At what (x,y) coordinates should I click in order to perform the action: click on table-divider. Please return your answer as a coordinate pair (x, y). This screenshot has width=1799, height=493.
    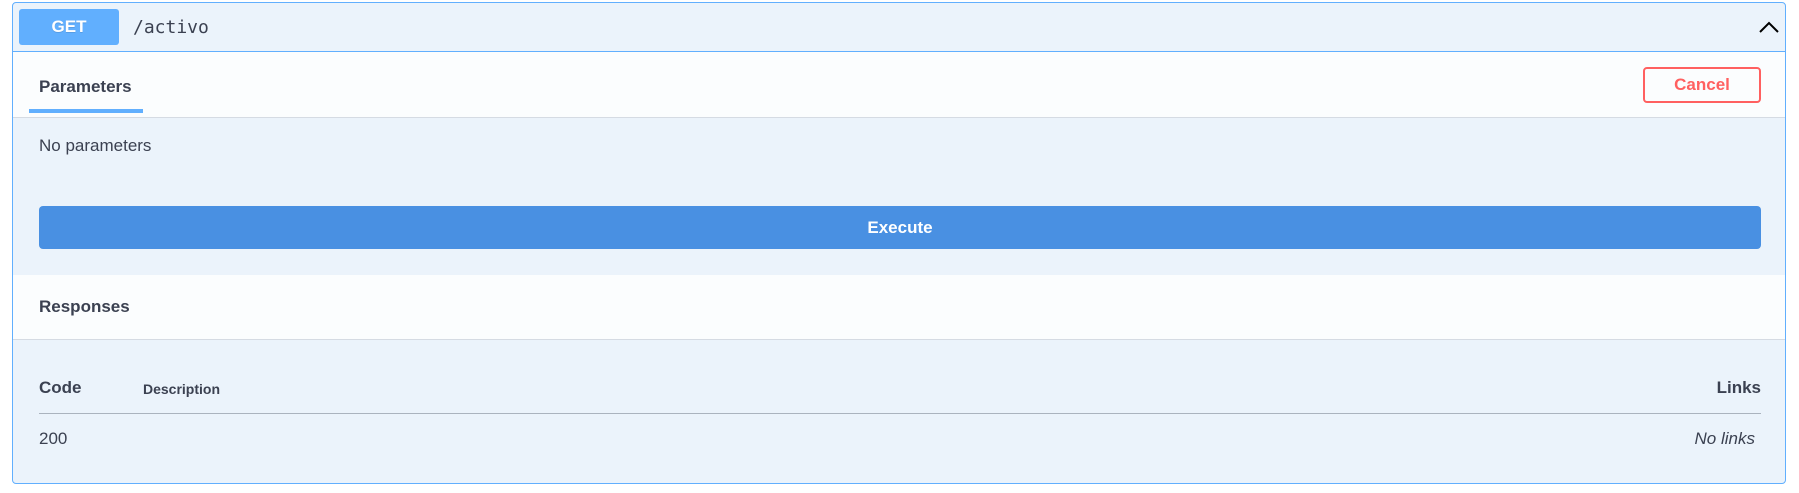
    Looking at the image, I should click on (900, 413).